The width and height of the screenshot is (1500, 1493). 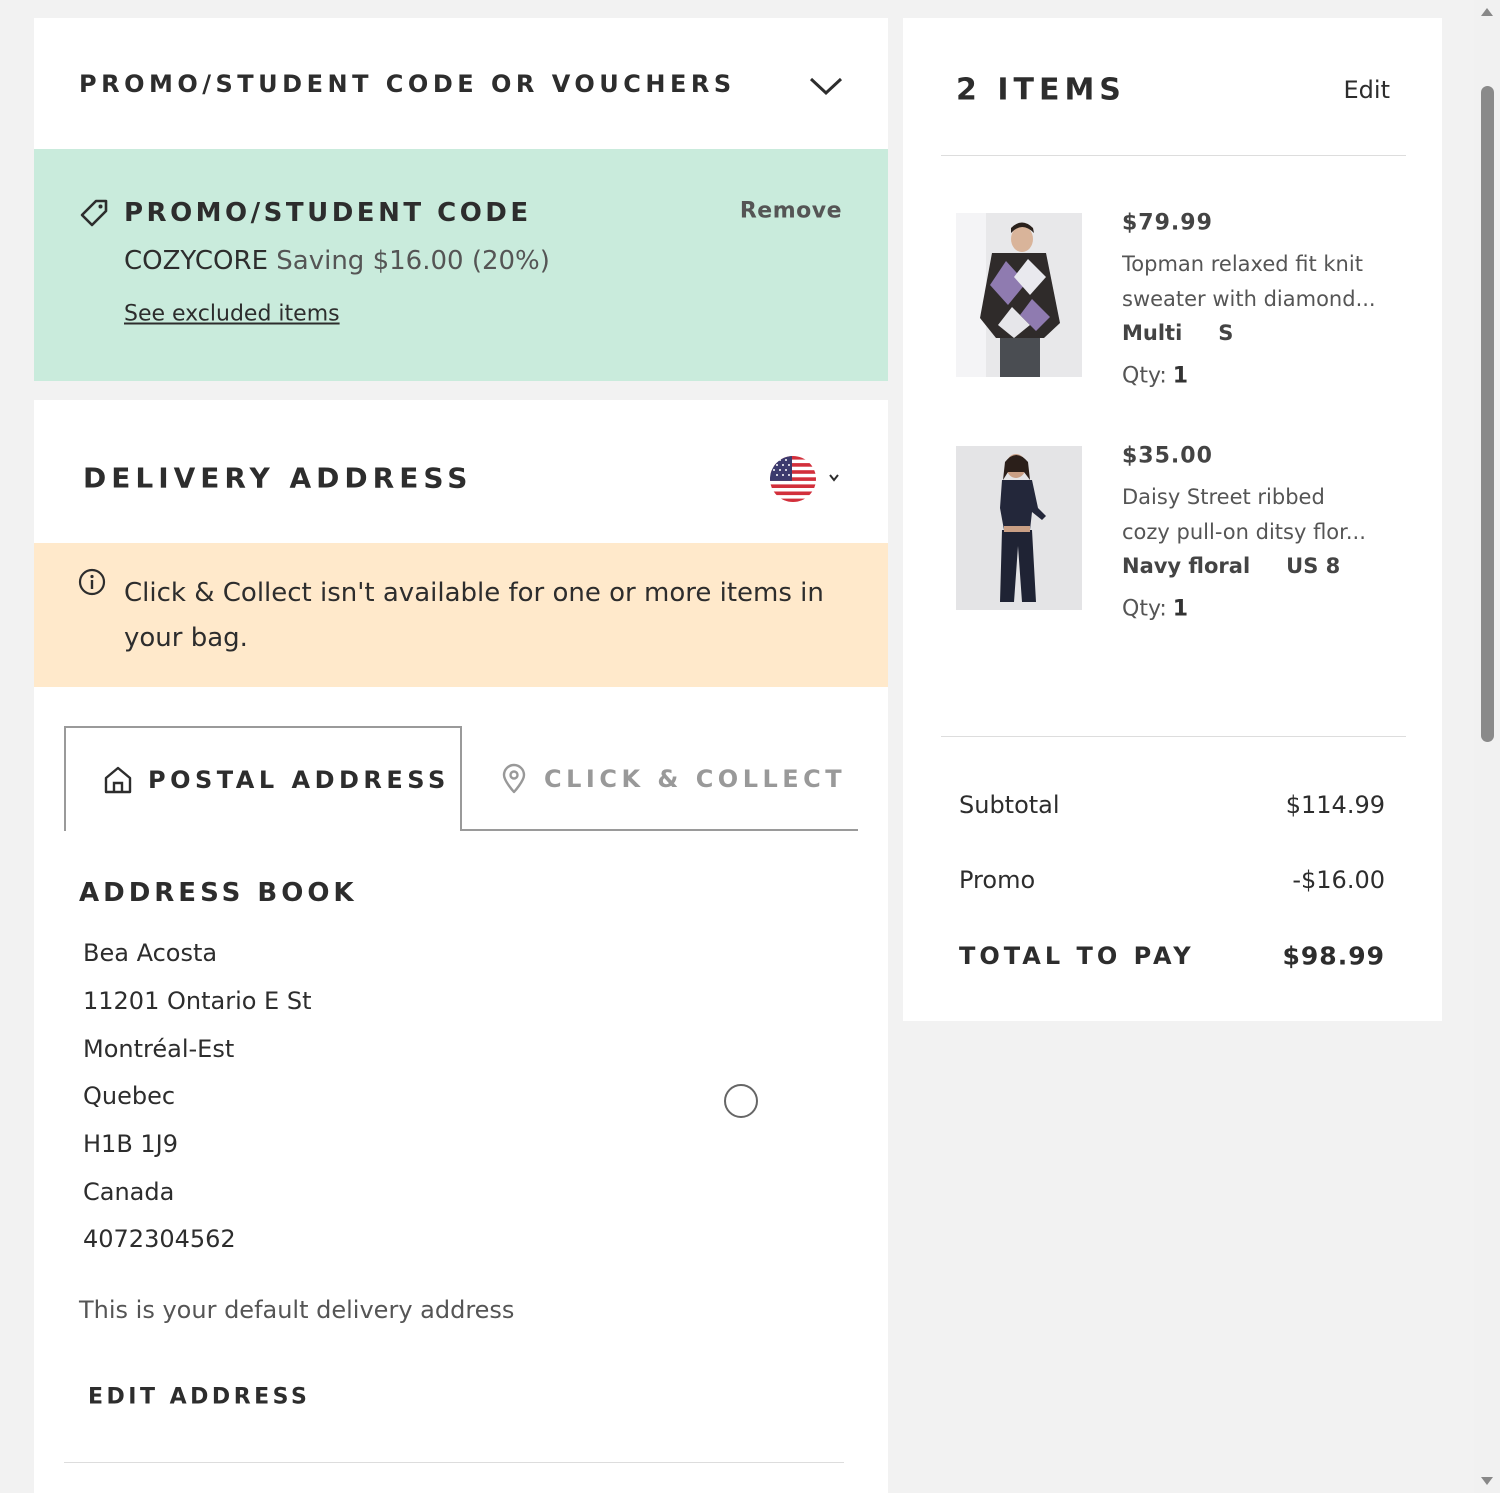 I want to click on address-phone: 4072304562, so click(x=159, y=1239).